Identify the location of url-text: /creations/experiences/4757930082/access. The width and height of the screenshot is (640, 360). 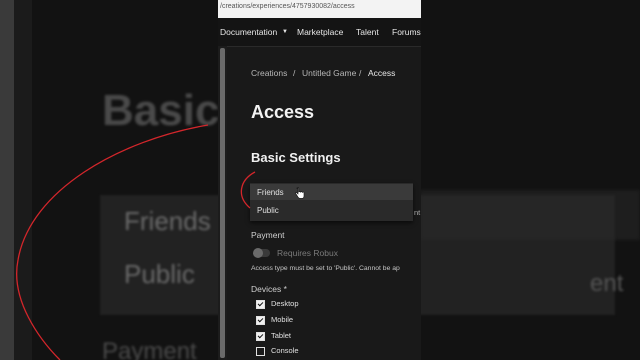
(287, 6).